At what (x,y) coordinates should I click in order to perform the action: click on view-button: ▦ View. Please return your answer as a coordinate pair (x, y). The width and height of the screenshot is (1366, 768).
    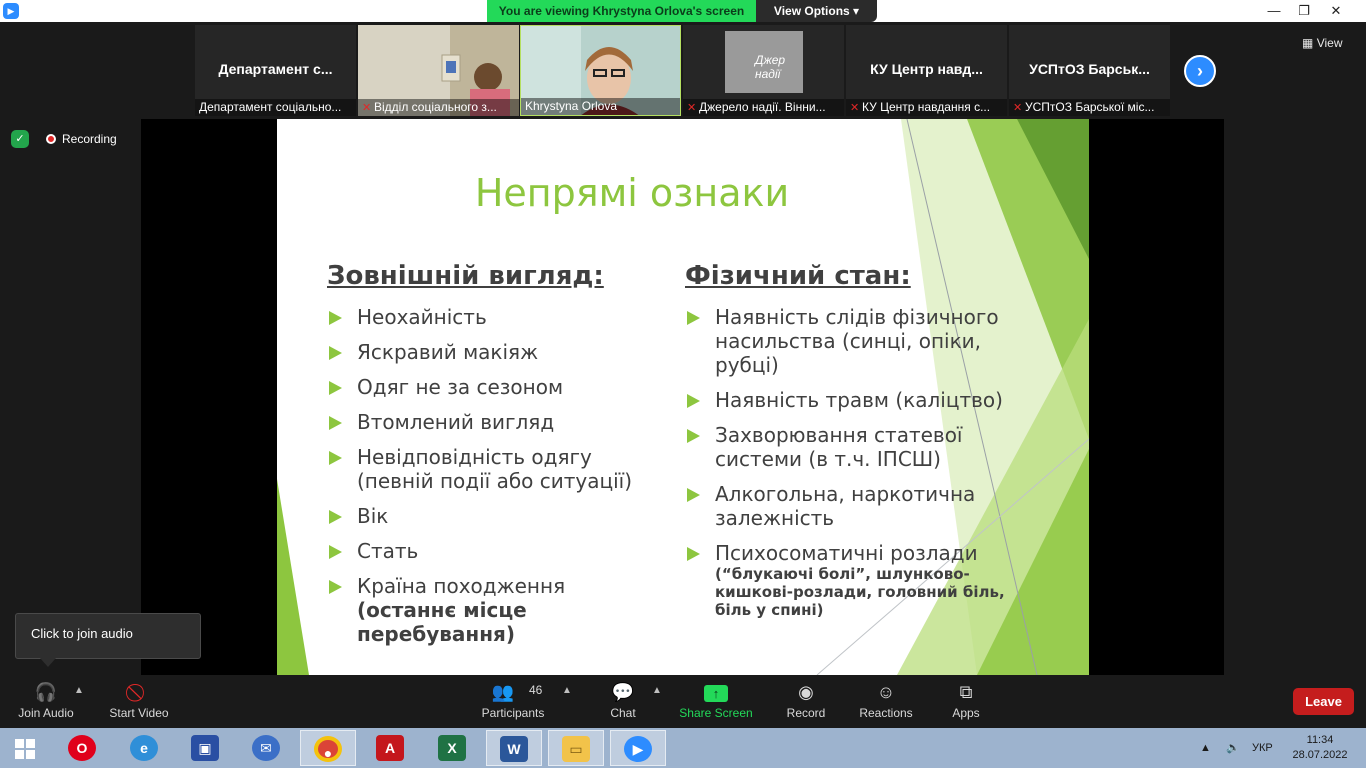
    Looking at the image, I should click on (1332, 43).